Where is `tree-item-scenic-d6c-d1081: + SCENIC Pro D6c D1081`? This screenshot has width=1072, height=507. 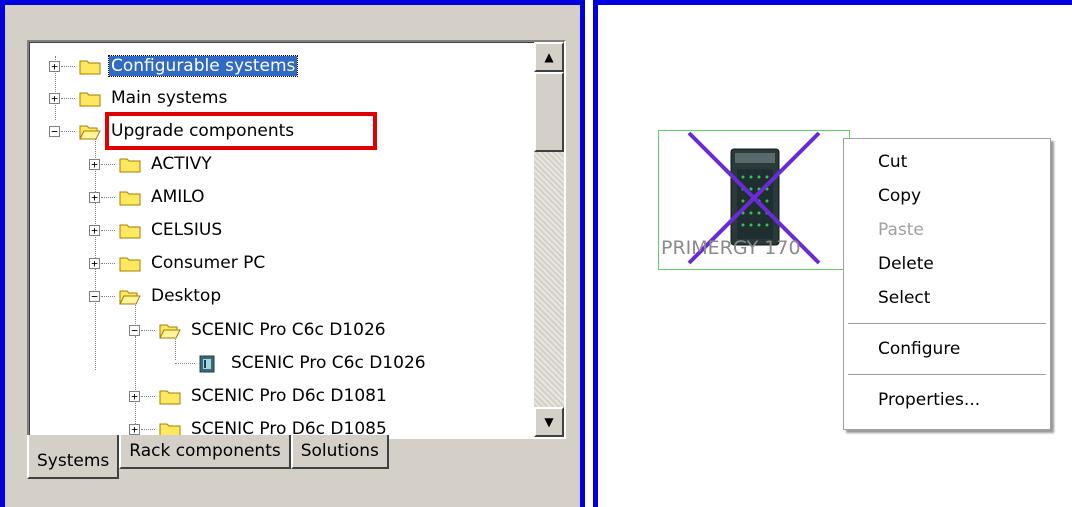
tree-item-scenic-d6c-d1081: + SCENIC Pro D6c D1081 is located at coordinates (209, 396).